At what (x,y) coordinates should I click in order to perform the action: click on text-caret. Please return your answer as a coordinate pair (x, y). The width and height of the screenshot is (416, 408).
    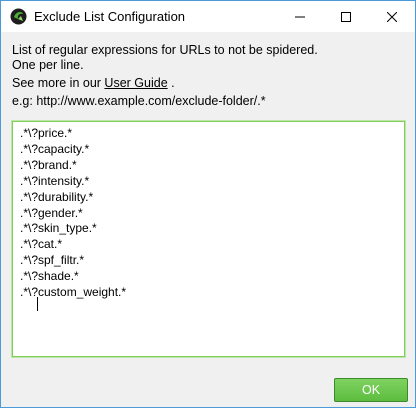
    Looking at the image, I should click on (37, 304).